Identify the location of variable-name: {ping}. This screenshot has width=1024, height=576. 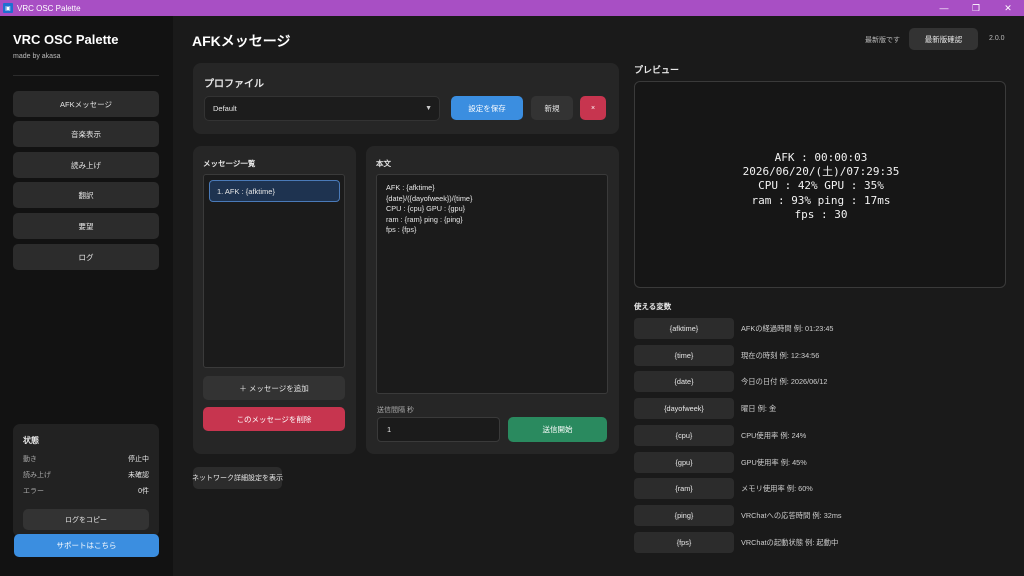
(684, 515).